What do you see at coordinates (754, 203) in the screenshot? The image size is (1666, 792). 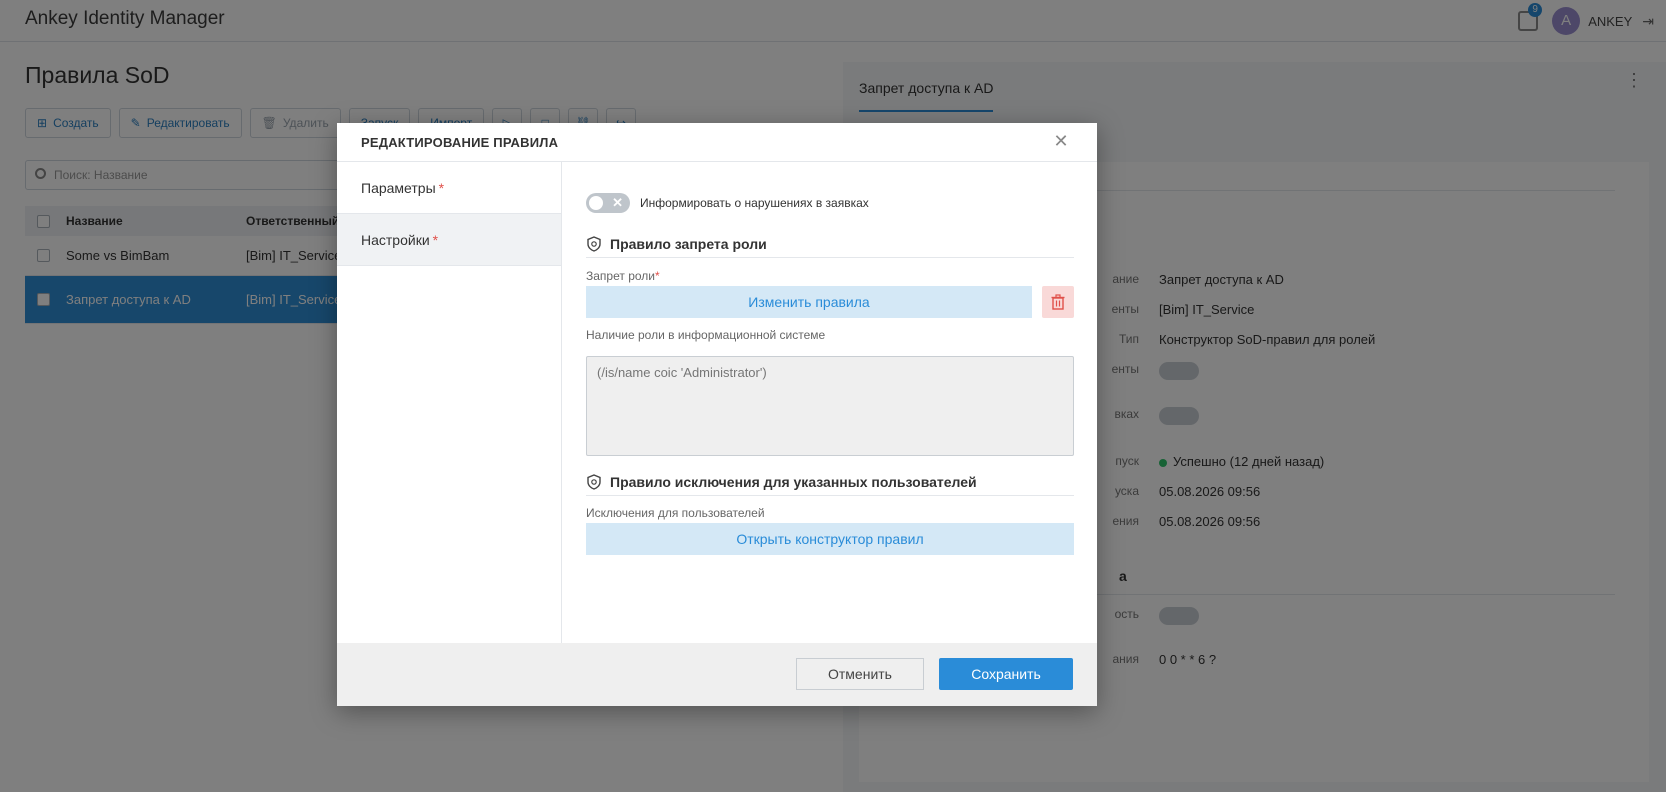 I see `notify-toggle-label: Информировать о нарушениях в заявках` at bounding box center [754, 203].